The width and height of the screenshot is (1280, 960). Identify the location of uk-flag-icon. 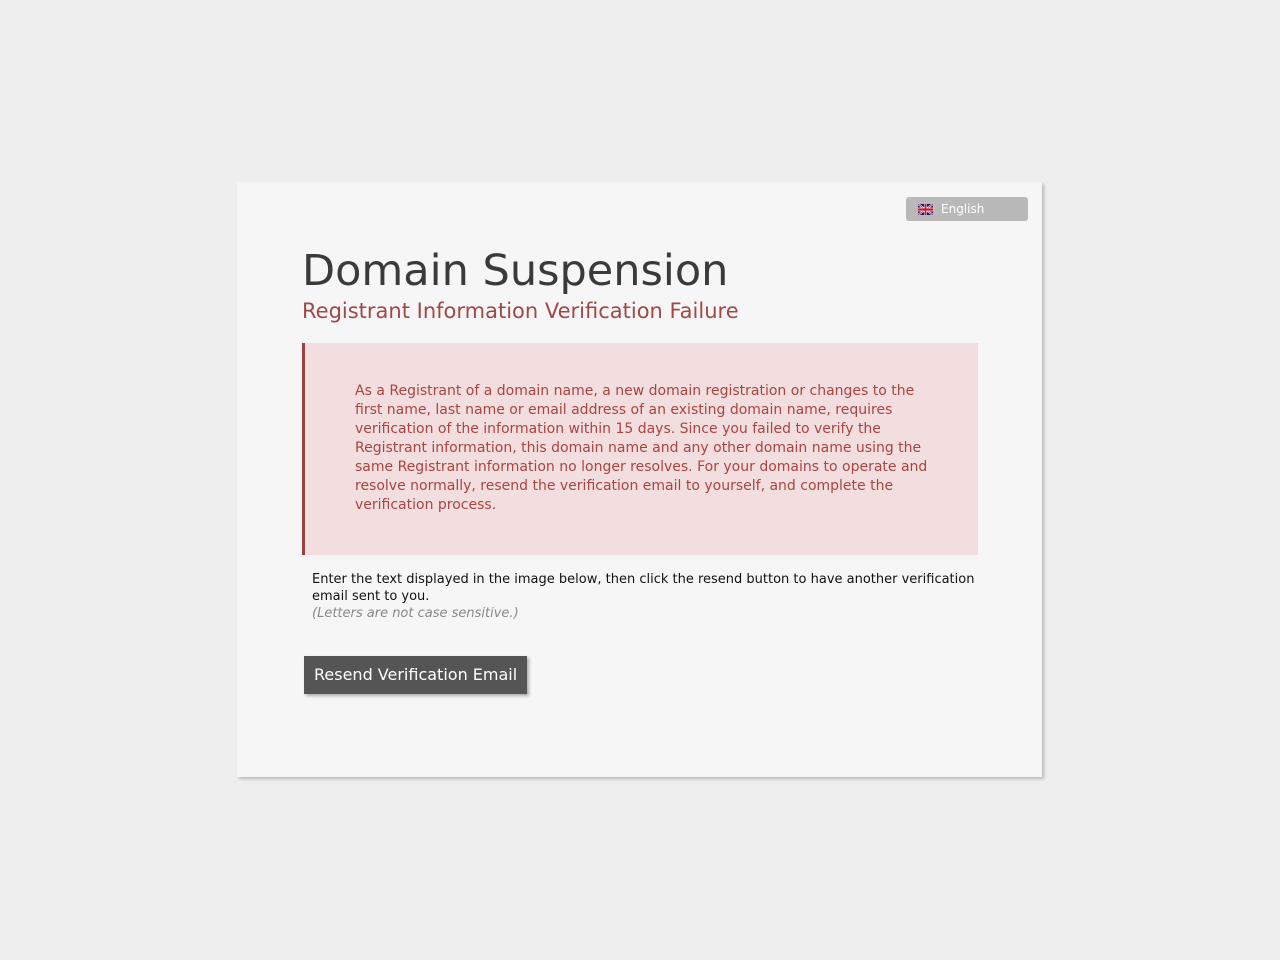
(925, 209).